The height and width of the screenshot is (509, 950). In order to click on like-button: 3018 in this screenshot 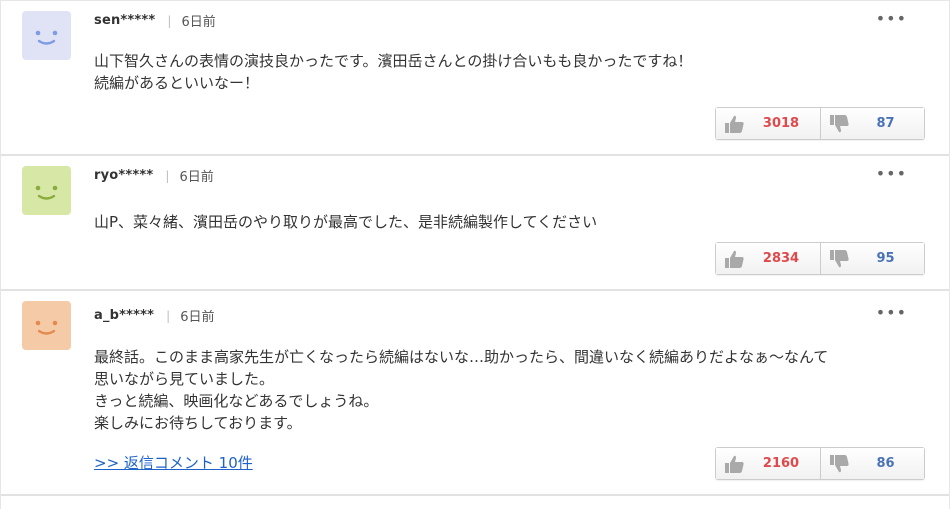, I will do `click(768, 123)`.